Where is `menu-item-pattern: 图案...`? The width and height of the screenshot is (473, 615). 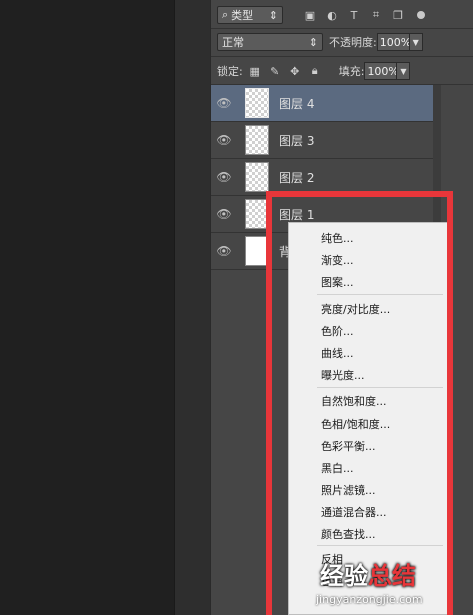
menu-item-pattern: 图案... is located at coordinates (337, 282).